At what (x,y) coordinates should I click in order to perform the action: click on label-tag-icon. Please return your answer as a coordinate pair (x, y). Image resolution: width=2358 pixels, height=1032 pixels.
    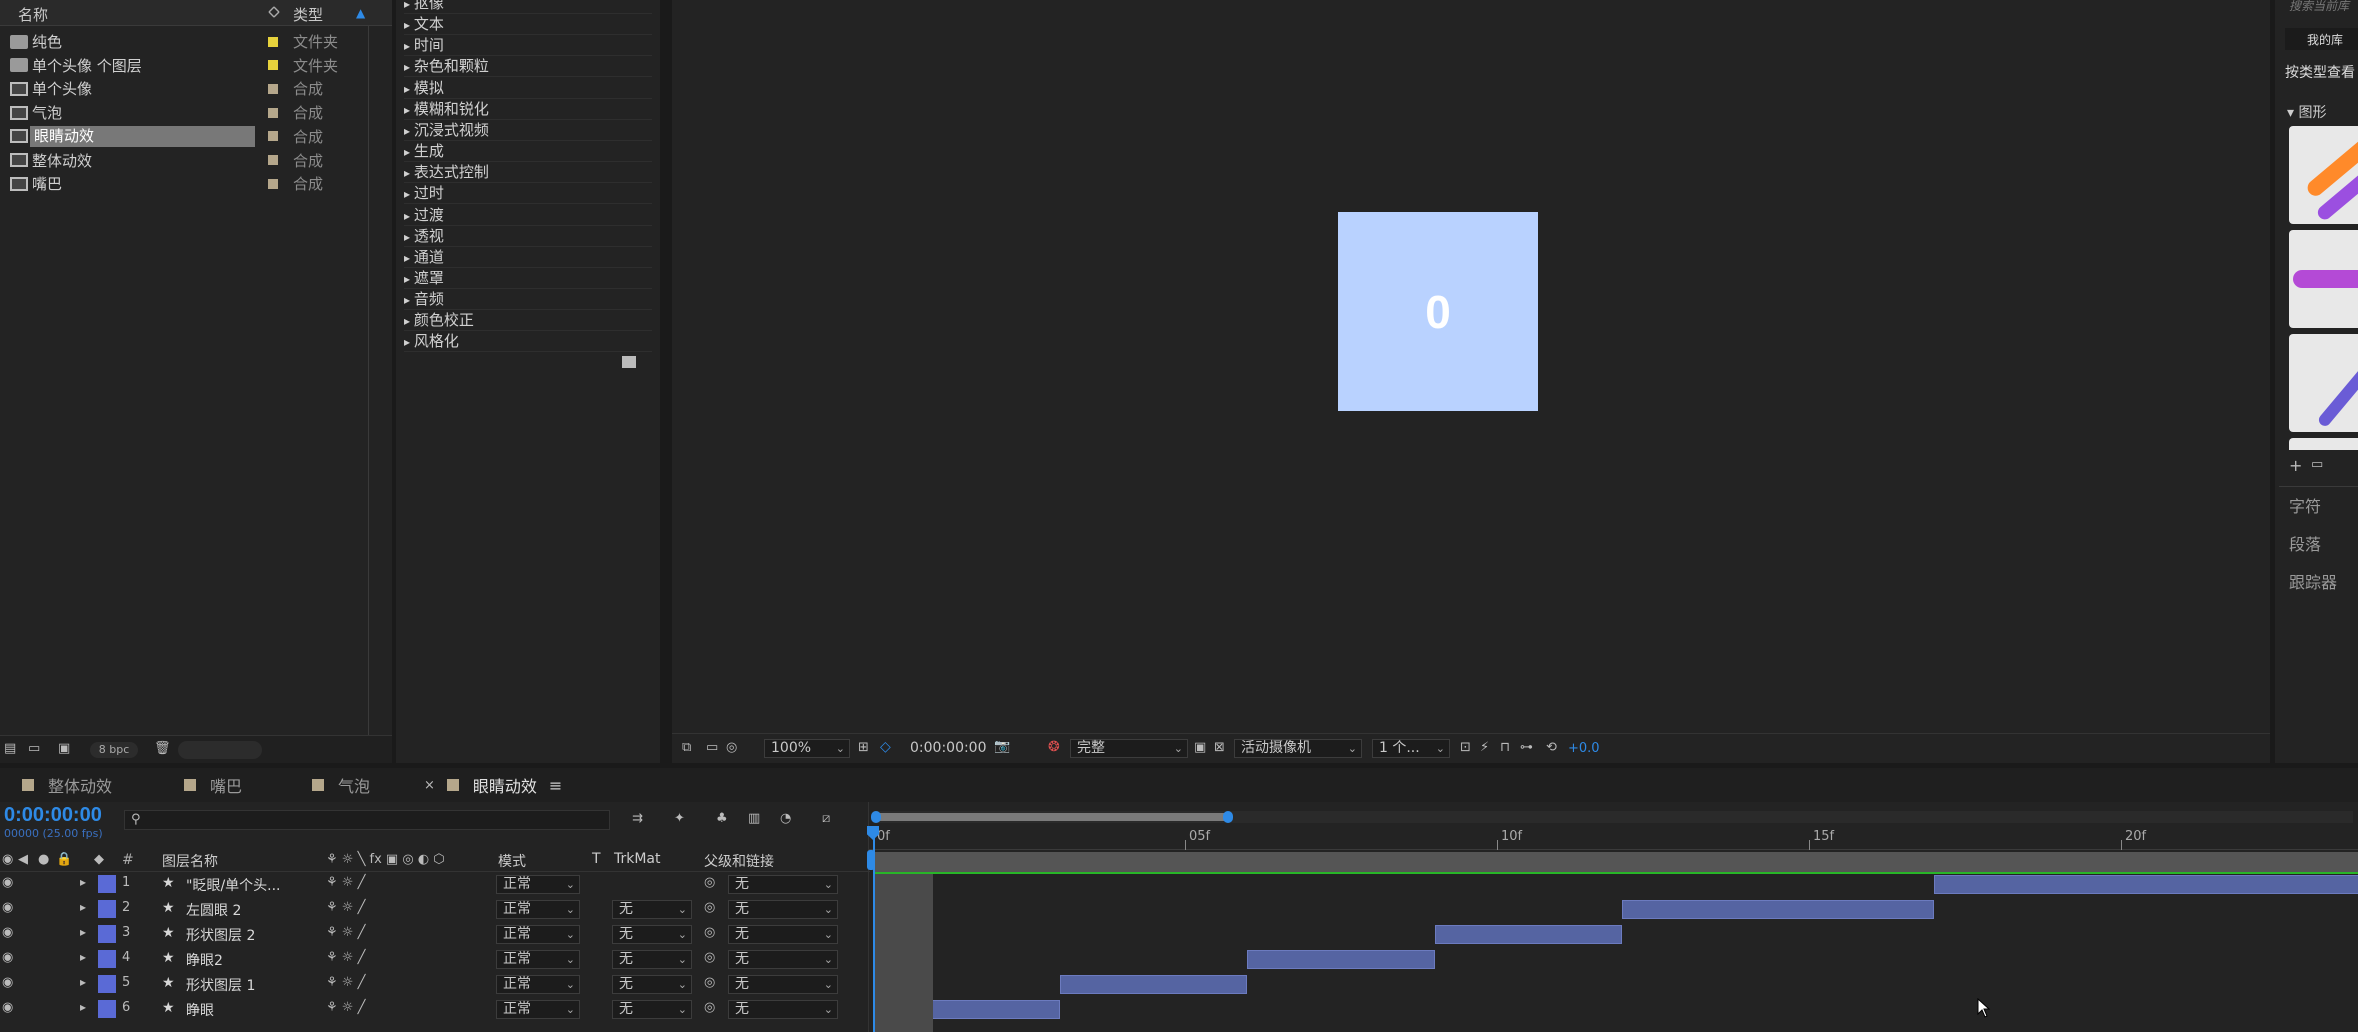
    Looking at the image, I should click on (274, 12).